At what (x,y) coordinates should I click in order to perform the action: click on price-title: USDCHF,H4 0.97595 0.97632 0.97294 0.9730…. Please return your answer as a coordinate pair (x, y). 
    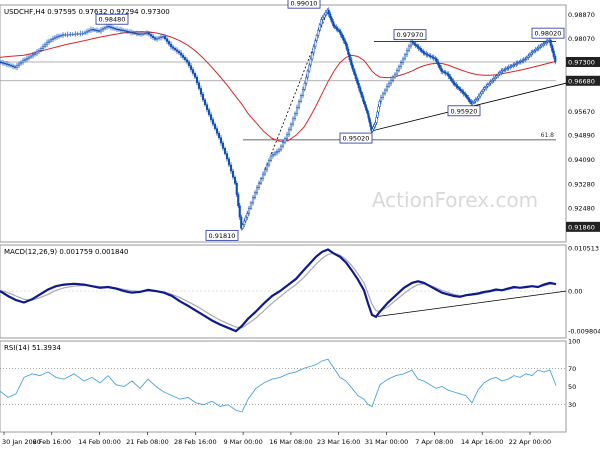
    Looking at the image, I should click on (87, 12).